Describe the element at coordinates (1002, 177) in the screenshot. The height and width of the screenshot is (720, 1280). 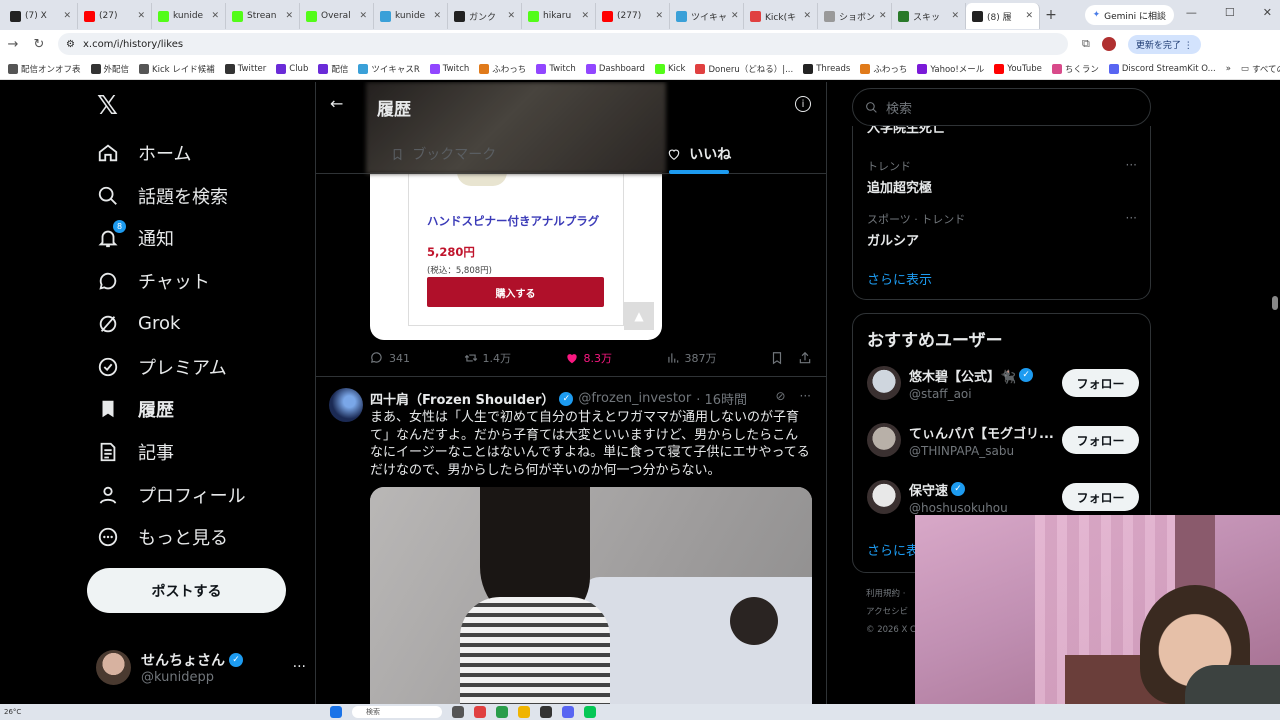
I see `trend-item: トレンド 追加超究極 ···` at that location.